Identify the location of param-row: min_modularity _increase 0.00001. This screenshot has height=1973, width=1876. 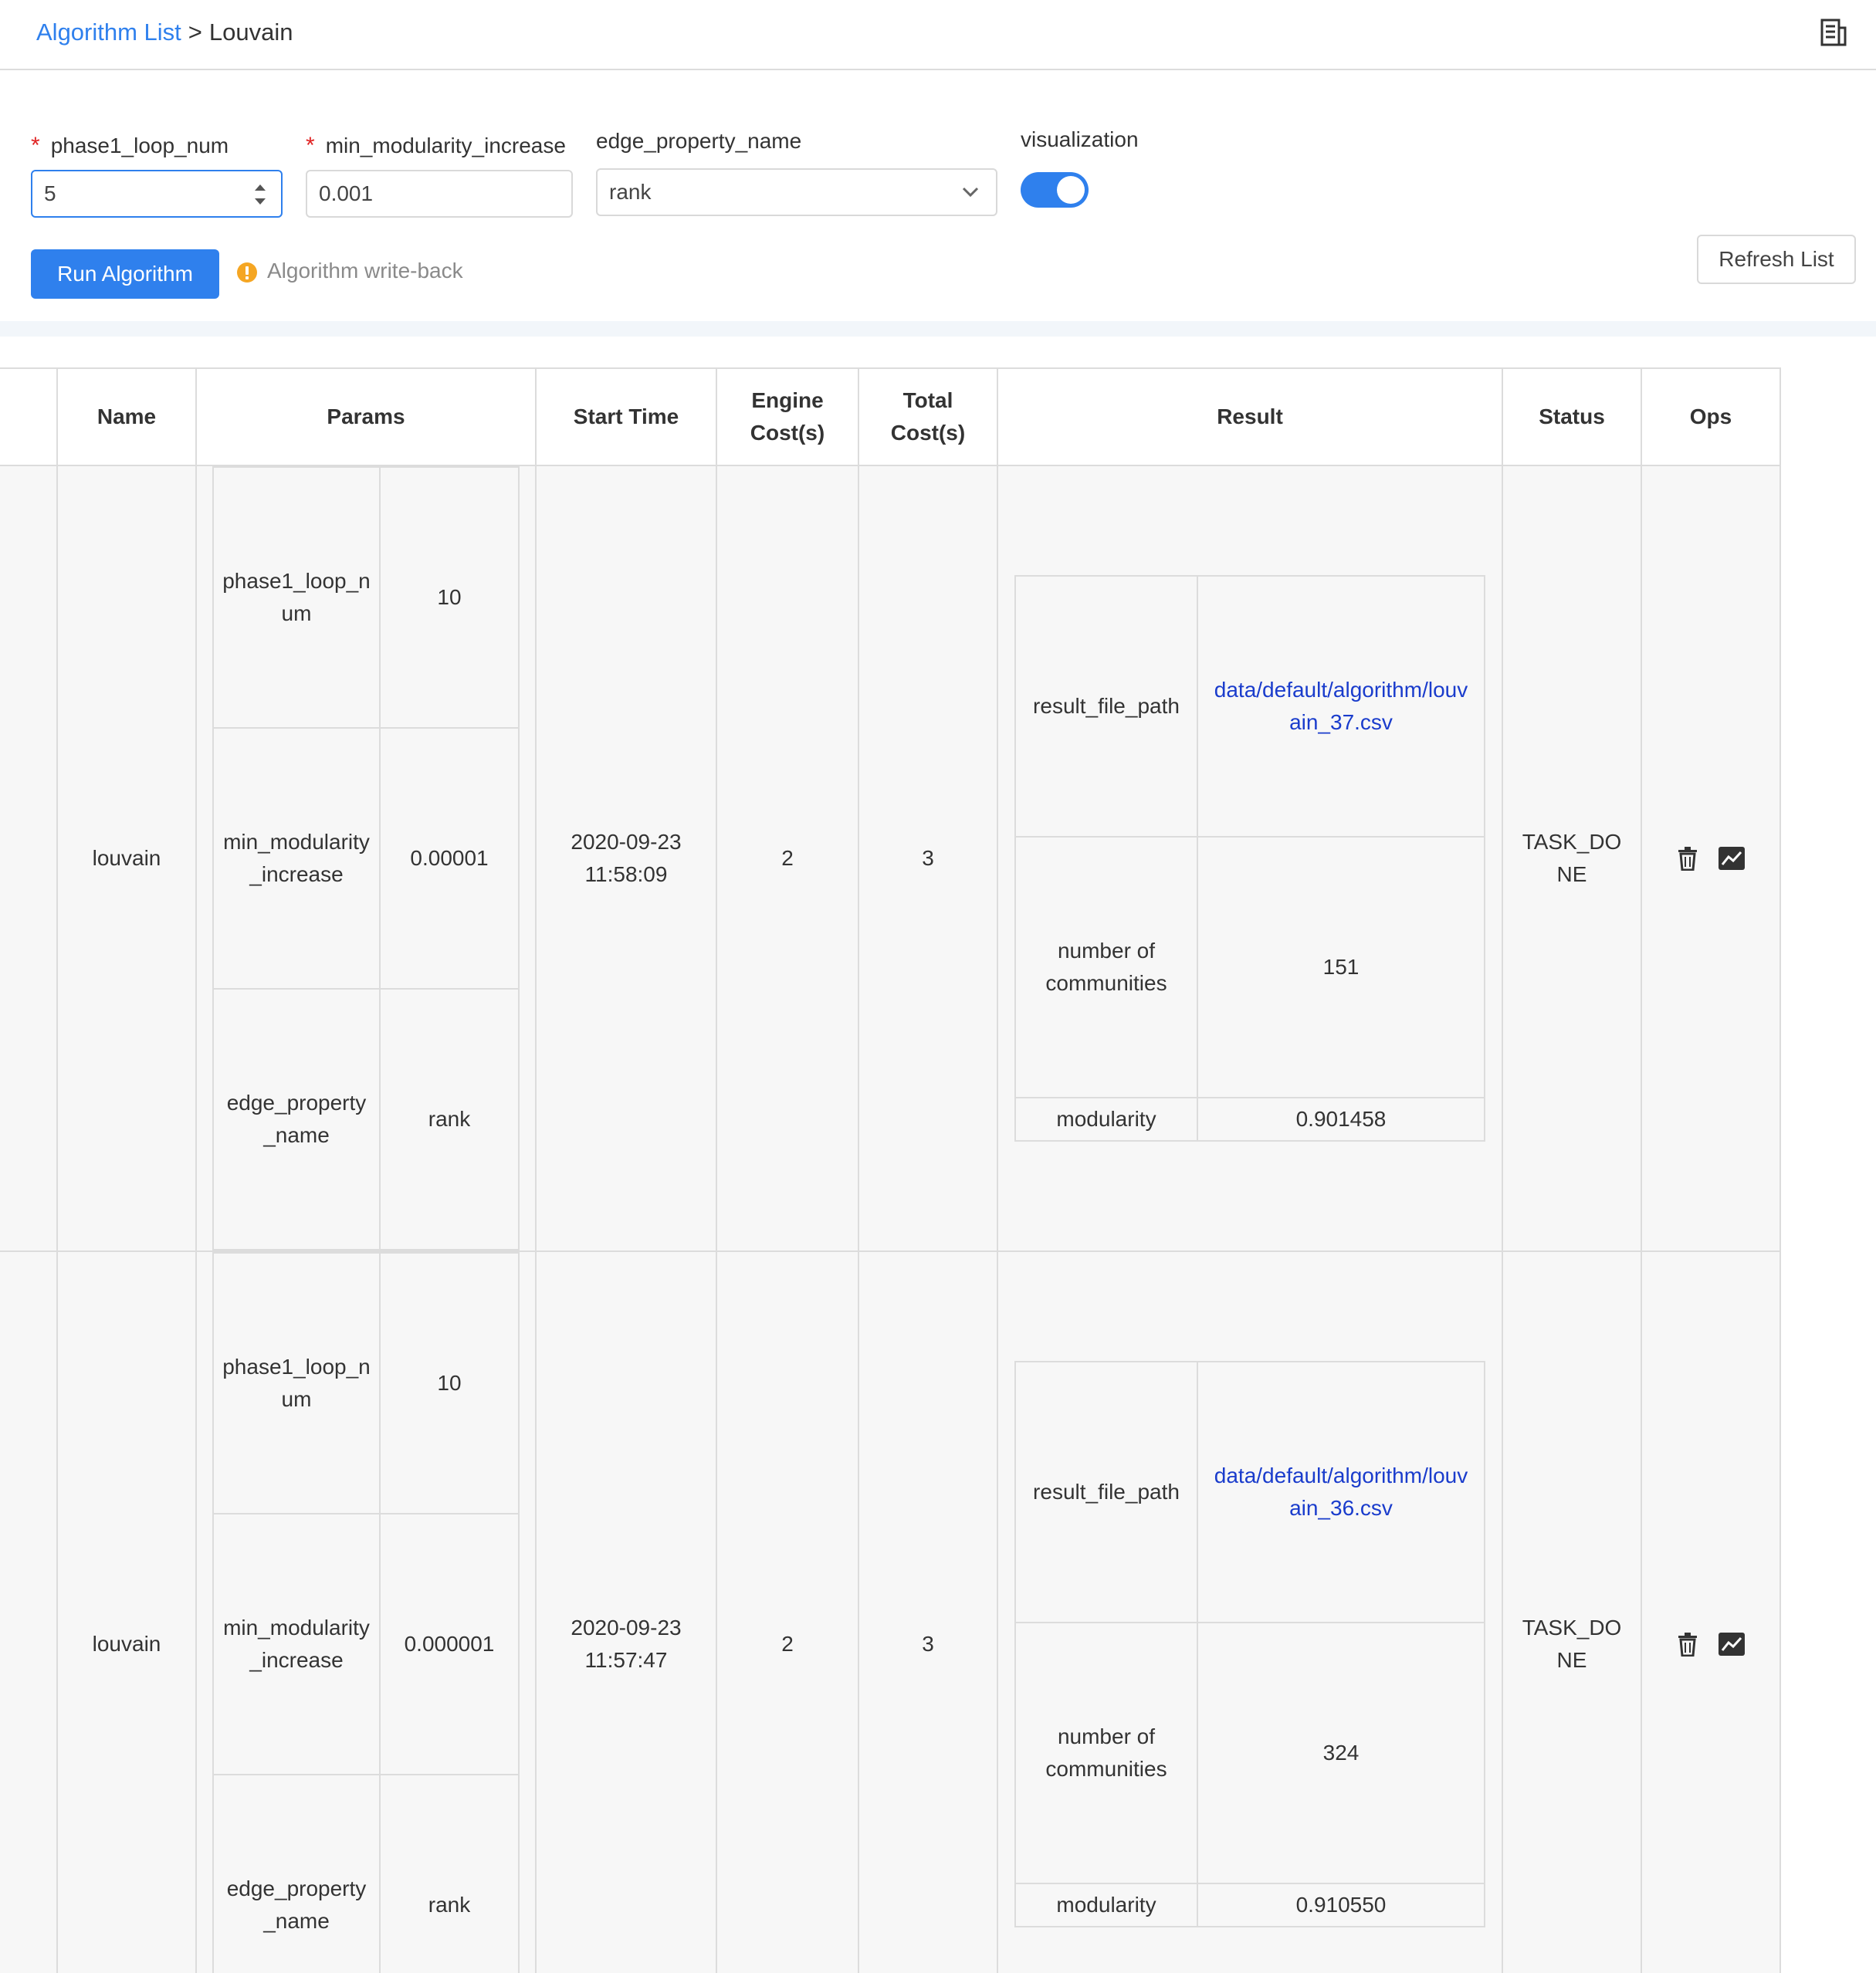
(366, 858).